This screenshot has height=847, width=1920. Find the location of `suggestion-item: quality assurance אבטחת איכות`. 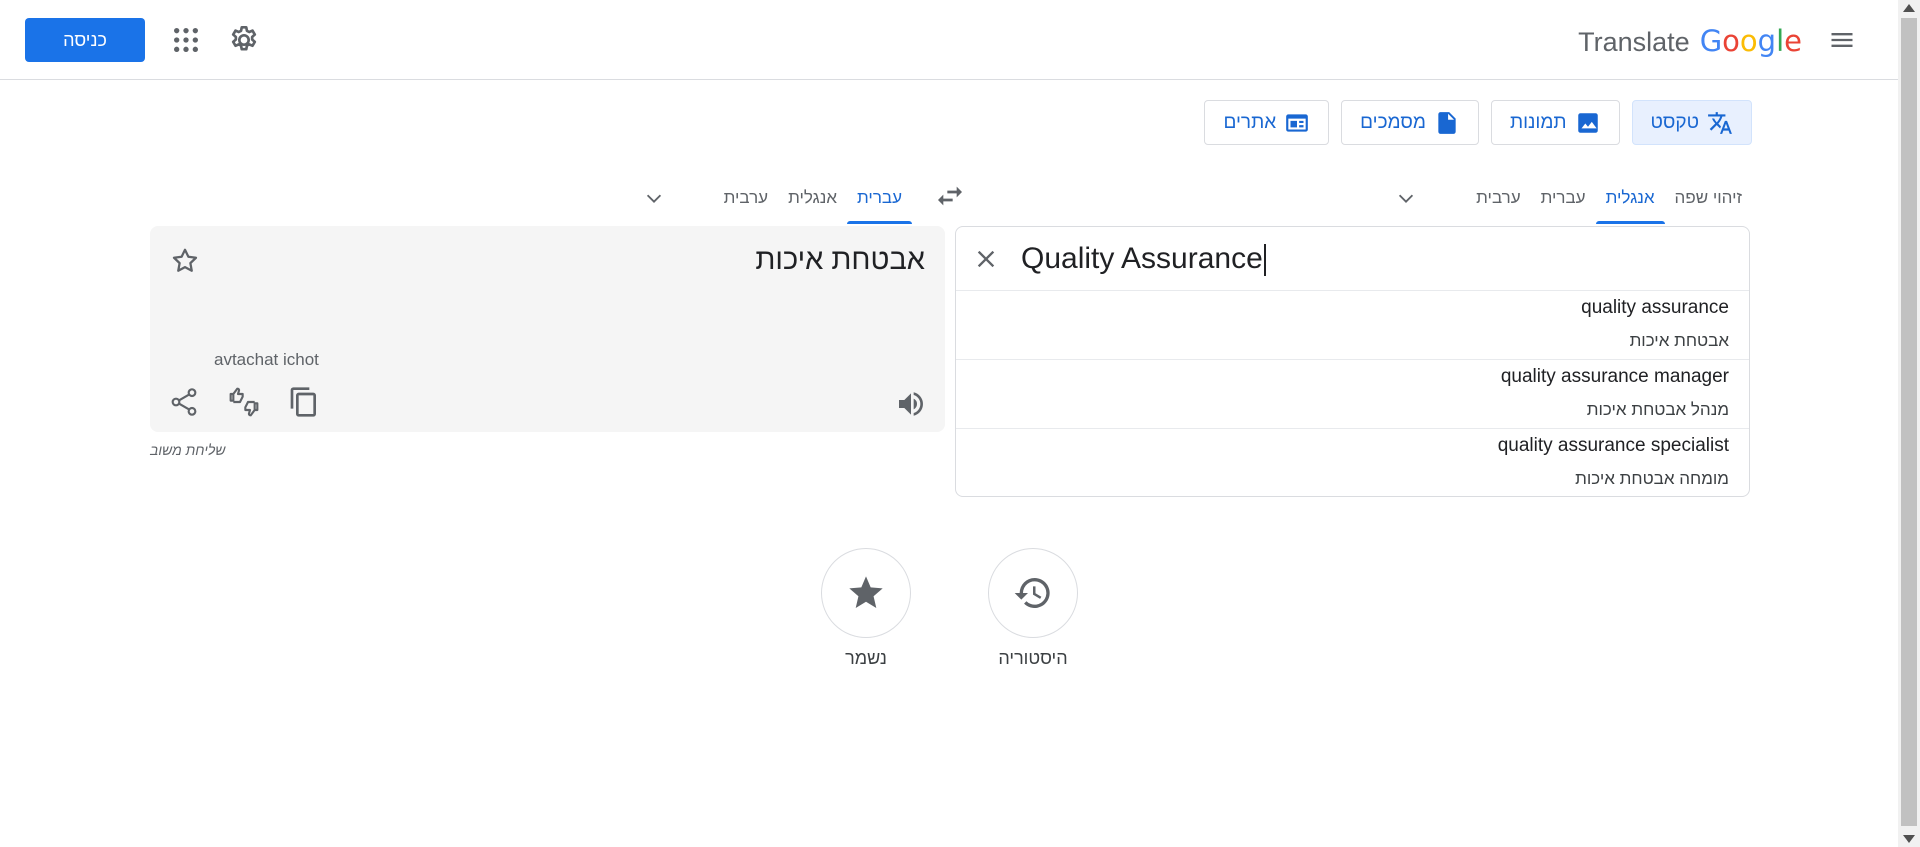

suggestion-item: quality assurance אבטחת איכות is located at coordinates (1352, 325).